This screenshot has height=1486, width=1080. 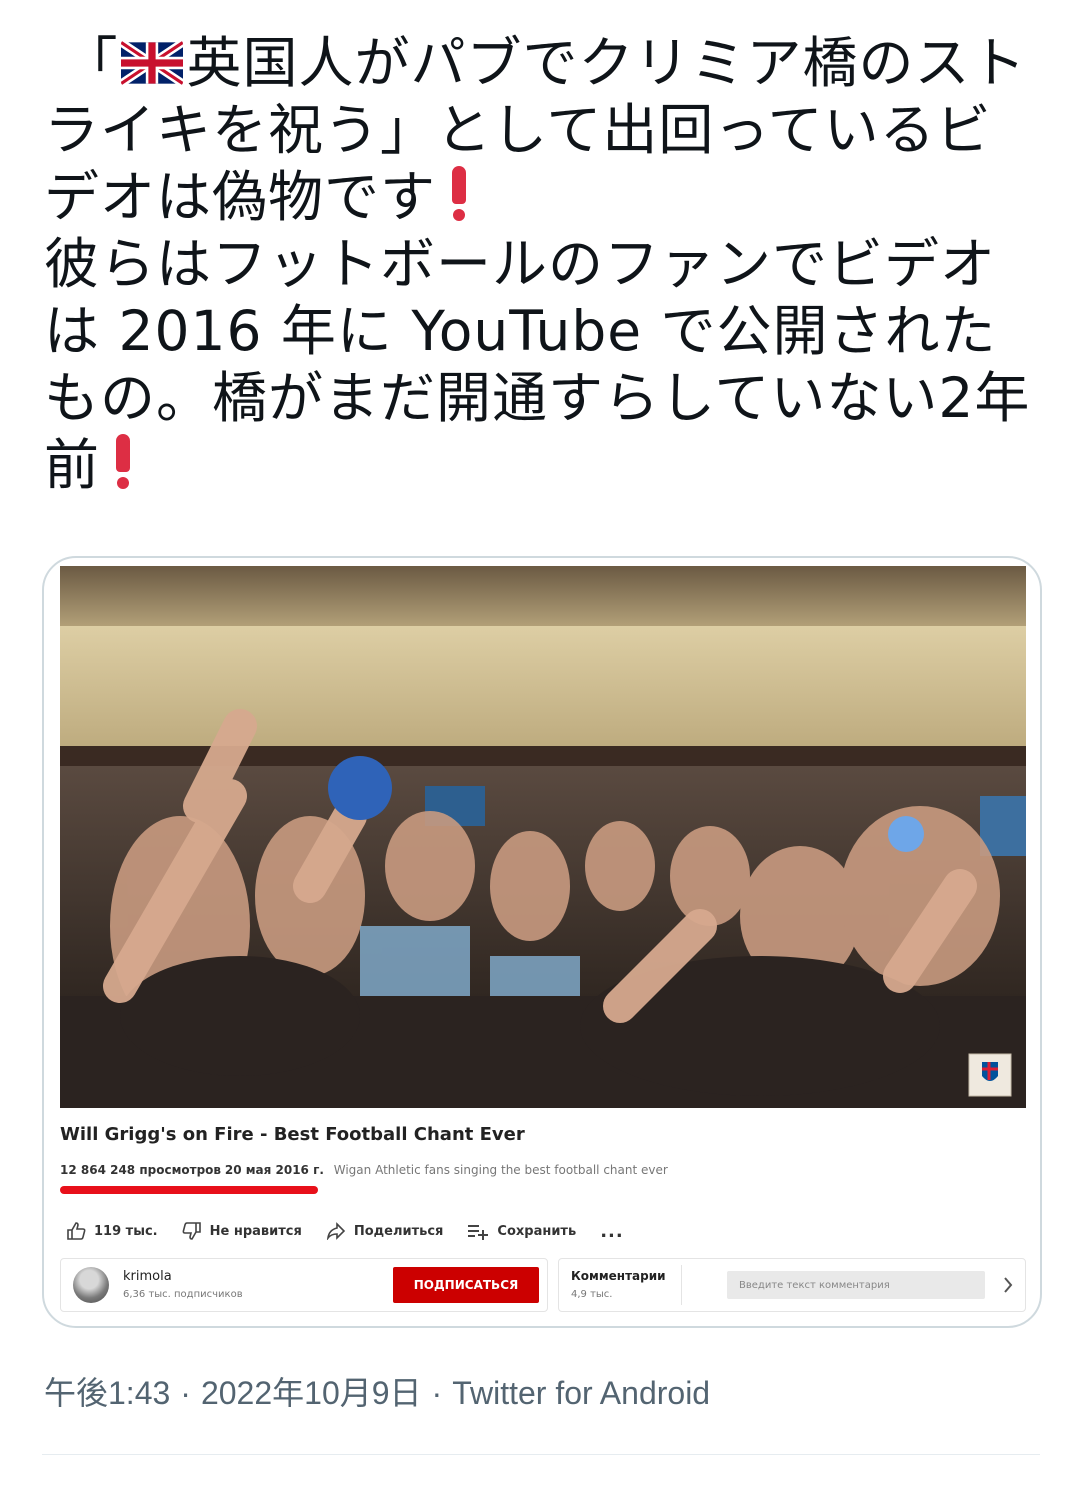 I want to click on tweet-client: Twitter for Android, so click(x=581, y=1393).